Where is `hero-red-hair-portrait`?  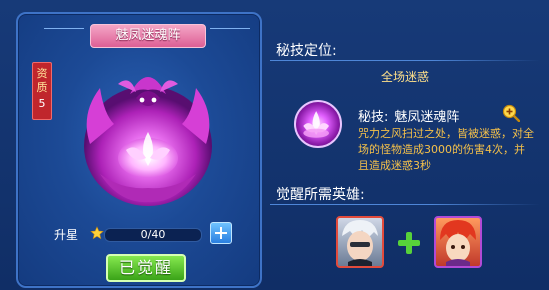 hero-red-hair-portrait is located at coordinates (458, 243).